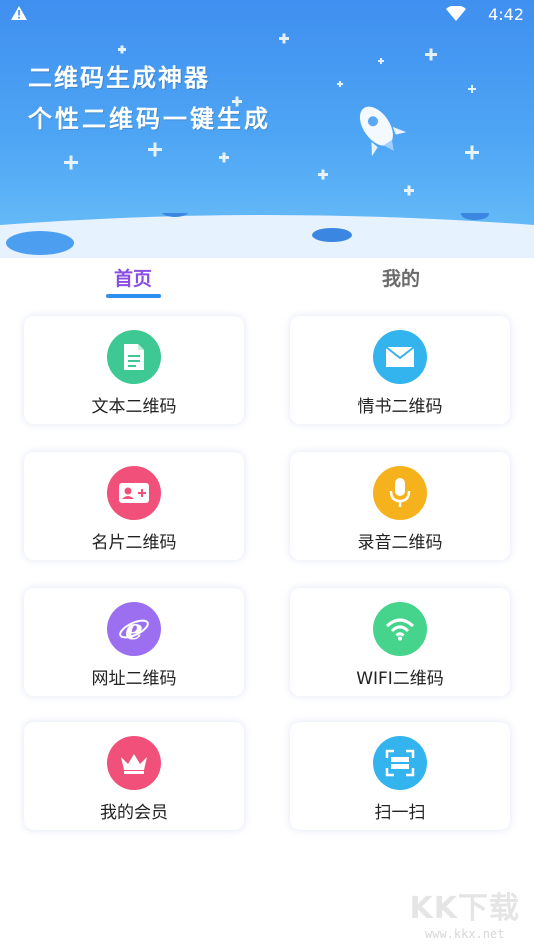 Image resolution: width=534 pixels, height=949 pixels. What do you see at coordinates (134, 543) in the screenshot?
I see `card-label: 名片二维码` at bounding box center [134, 543].